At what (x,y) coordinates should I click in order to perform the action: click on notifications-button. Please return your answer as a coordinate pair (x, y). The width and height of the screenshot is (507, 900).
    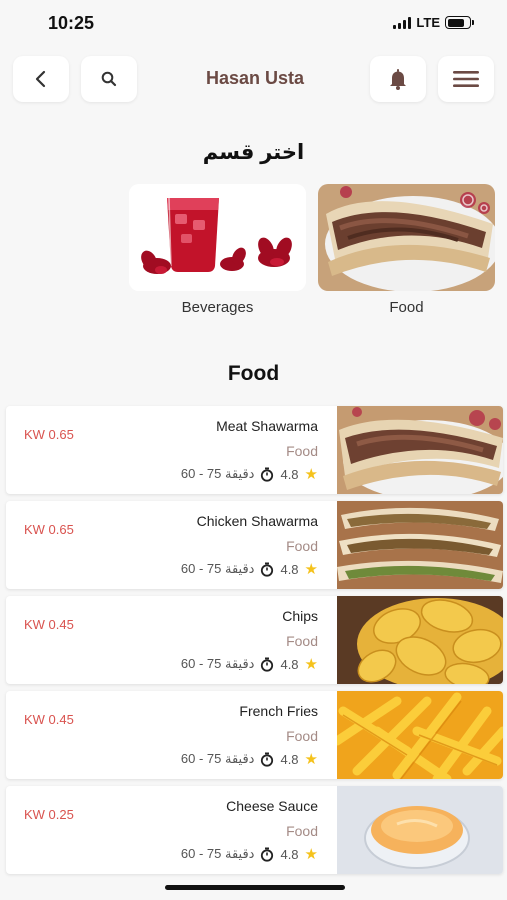
    Looking at the image, I should click on (398, 79).